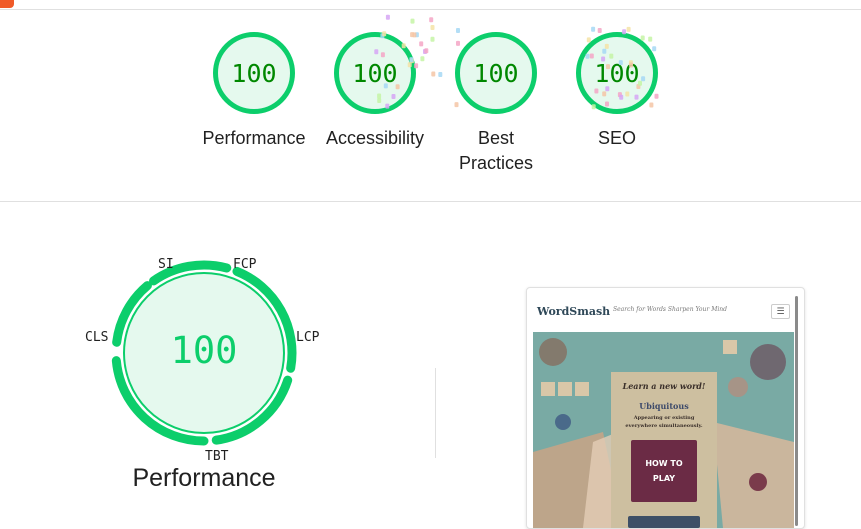 This screenshot has width=861, height=529. I want to click on how-to-play-label: HOW TO PLAY, so click(664, 471).